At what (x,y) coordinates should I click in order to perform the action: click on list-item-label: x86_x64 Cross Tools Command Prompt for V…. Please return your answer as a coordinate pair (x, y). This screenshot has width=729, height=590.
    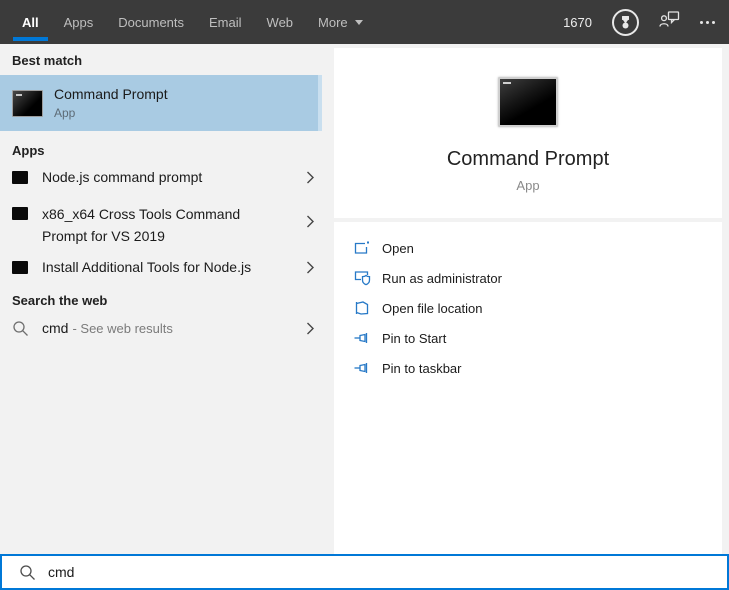
    Looking at the image, I should click on (141, 225).